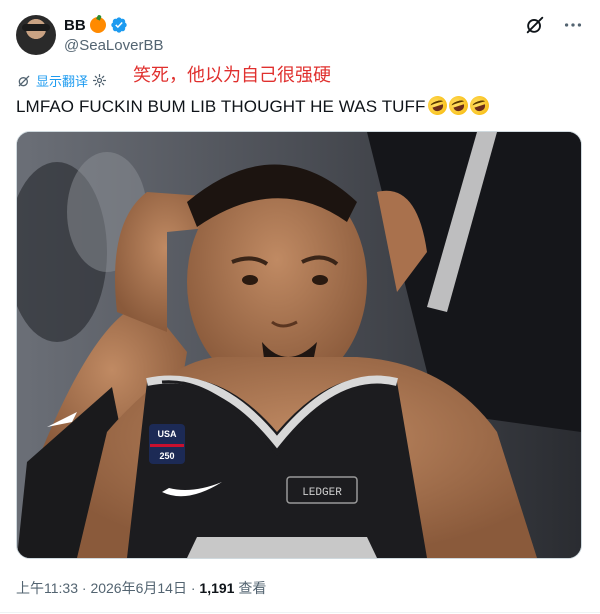  Describe the element at coordinates (99, 80) in the screenshot. I see `gear-icon` at that location.